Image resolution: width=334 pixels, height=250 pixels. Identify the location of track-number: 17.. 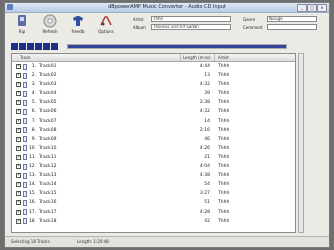
(32, 212).